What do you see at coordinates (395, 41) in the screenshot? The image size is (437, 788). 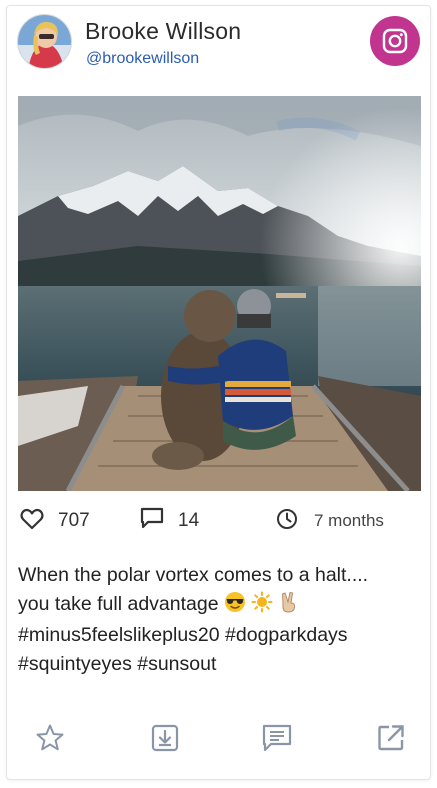 I see `instagram-icon` at bounding box center [395, 41].